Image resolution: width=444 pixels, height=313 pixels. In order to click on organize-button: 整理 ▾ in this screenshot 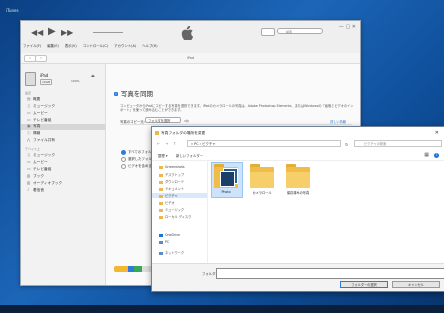, I will do `click(163, 155)`.